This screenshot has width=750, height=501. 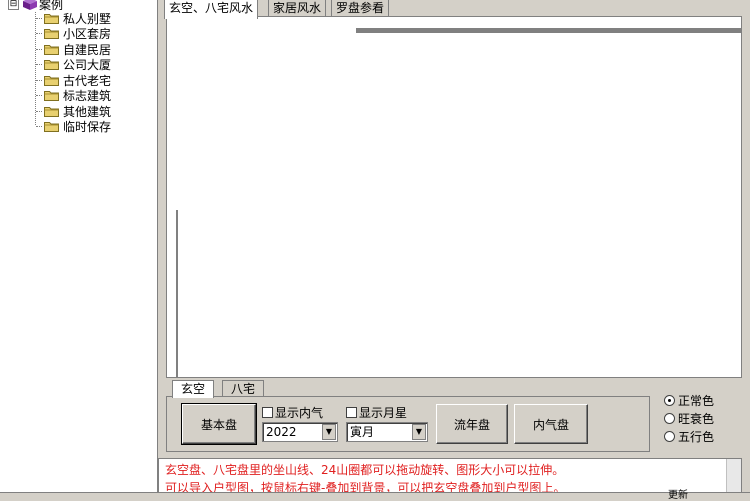 I want to click on radio-label: 五行色, so click(x=696, y=437).